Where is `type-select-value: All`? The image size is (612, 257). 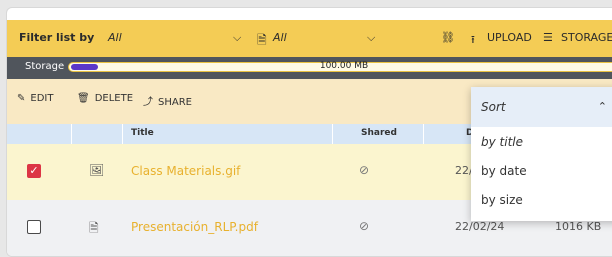 type-select-value: All is located at coordinates (280, 37).